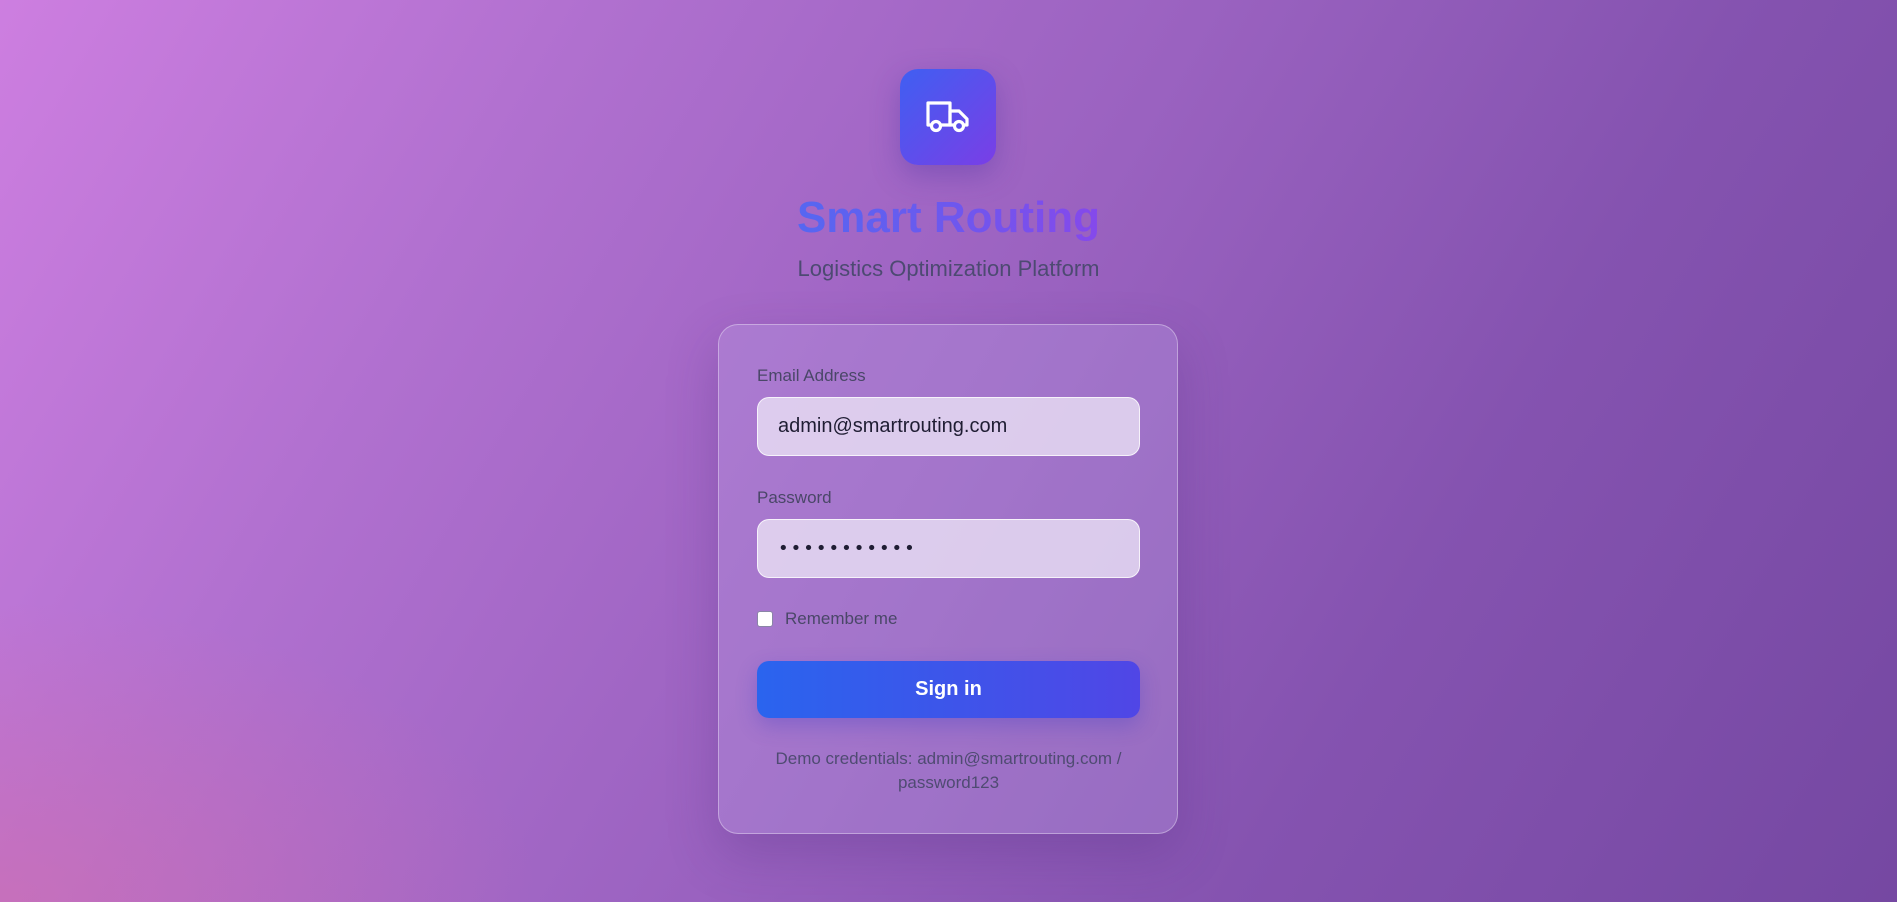 The image size is (1897, 902). Describe the element at coordinates (948, 689) in the screenshot. I see `sign-in-button: Sign in` at that location.